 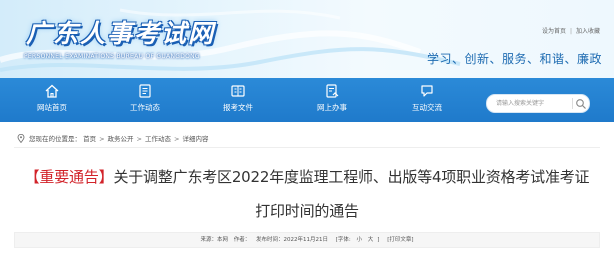 I want to click on nav-label-work-news: 工作动态, so click(x=145, y=107).